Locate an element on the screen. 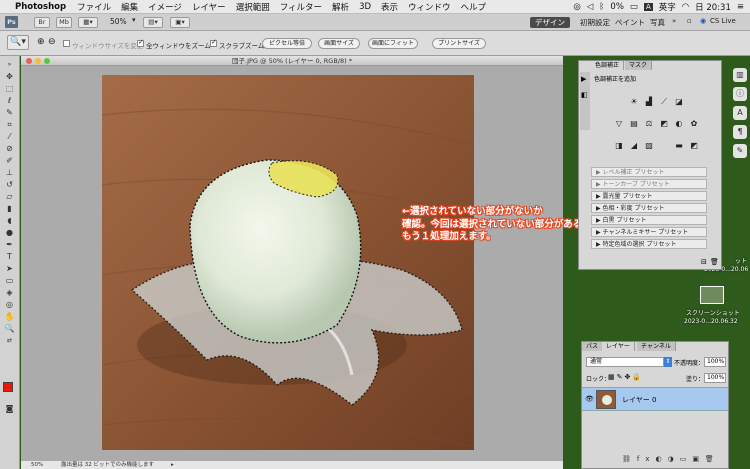 Image resolution: width=750 pixels, height=469 pixels. layer-row: 👁 レイヤー 0 is located at coordinates (655, 399).